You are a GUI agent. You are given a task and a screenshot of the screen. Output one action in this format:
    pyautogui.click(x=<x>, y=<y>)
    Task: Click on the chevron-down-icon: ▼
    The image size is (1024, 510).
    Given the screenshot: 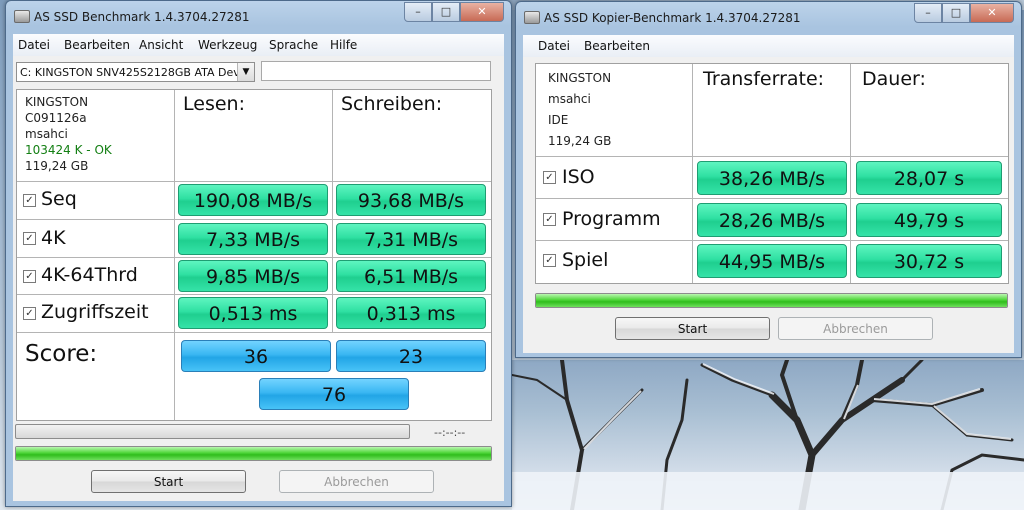 What is the action you would take?
    pyautogui.click(x=245, y=72)
    